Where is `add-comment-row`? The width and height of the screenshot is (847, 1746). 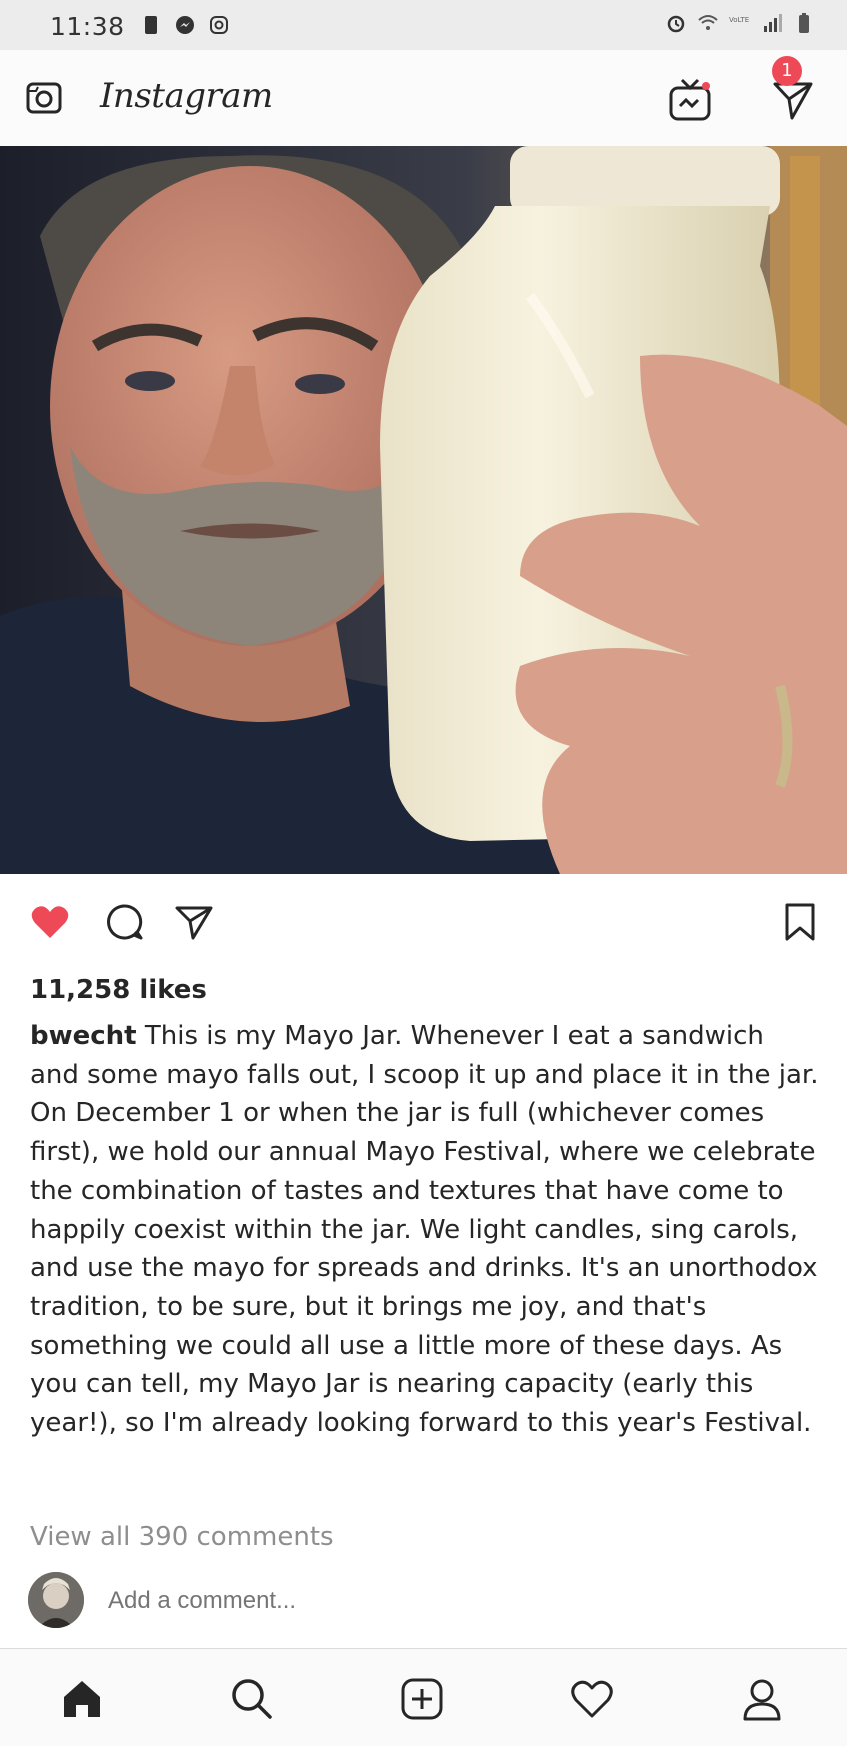
add-comment-row is located at coordinates (428, 1602).